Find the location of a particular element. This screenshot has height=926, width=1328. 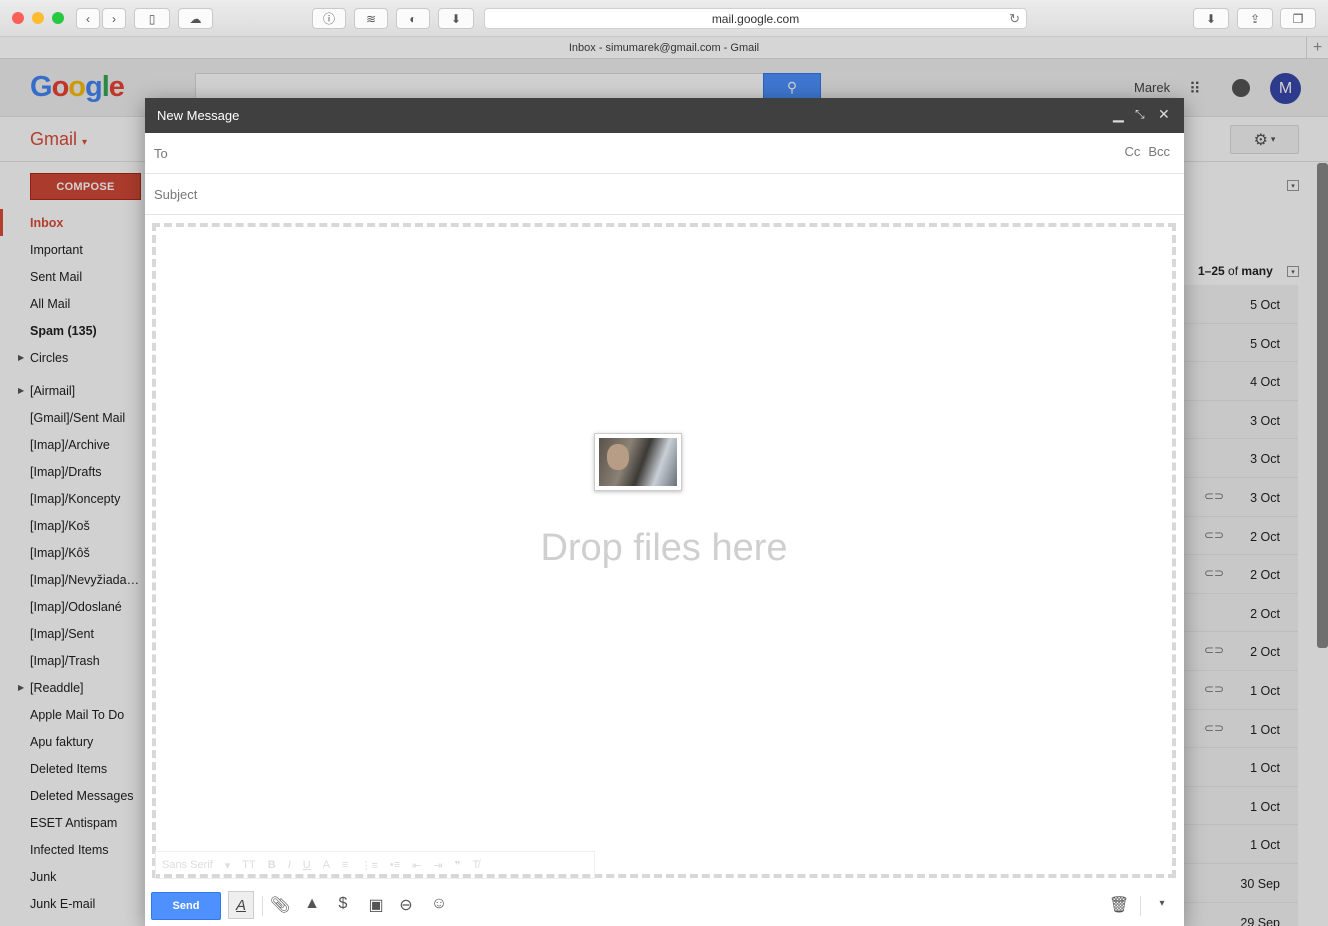

drop-files-text: Drop files here is located at coordinates (664, 548).